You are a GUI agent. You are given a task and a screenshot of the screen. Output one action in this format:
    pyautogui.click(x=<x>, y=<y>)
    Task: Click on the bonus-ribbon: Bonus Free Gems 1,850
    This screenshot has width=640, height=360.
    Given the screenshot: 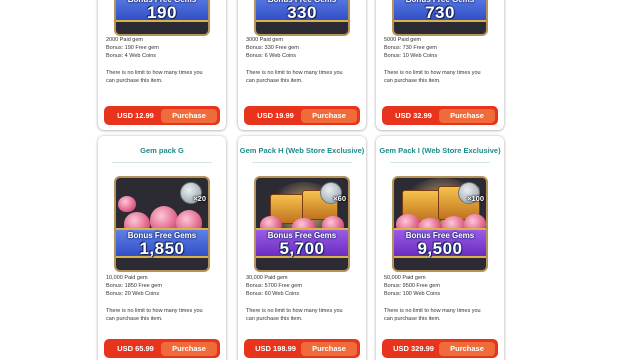 What is the action you would take?
    pyautogui.click(x=162, y=243)
    